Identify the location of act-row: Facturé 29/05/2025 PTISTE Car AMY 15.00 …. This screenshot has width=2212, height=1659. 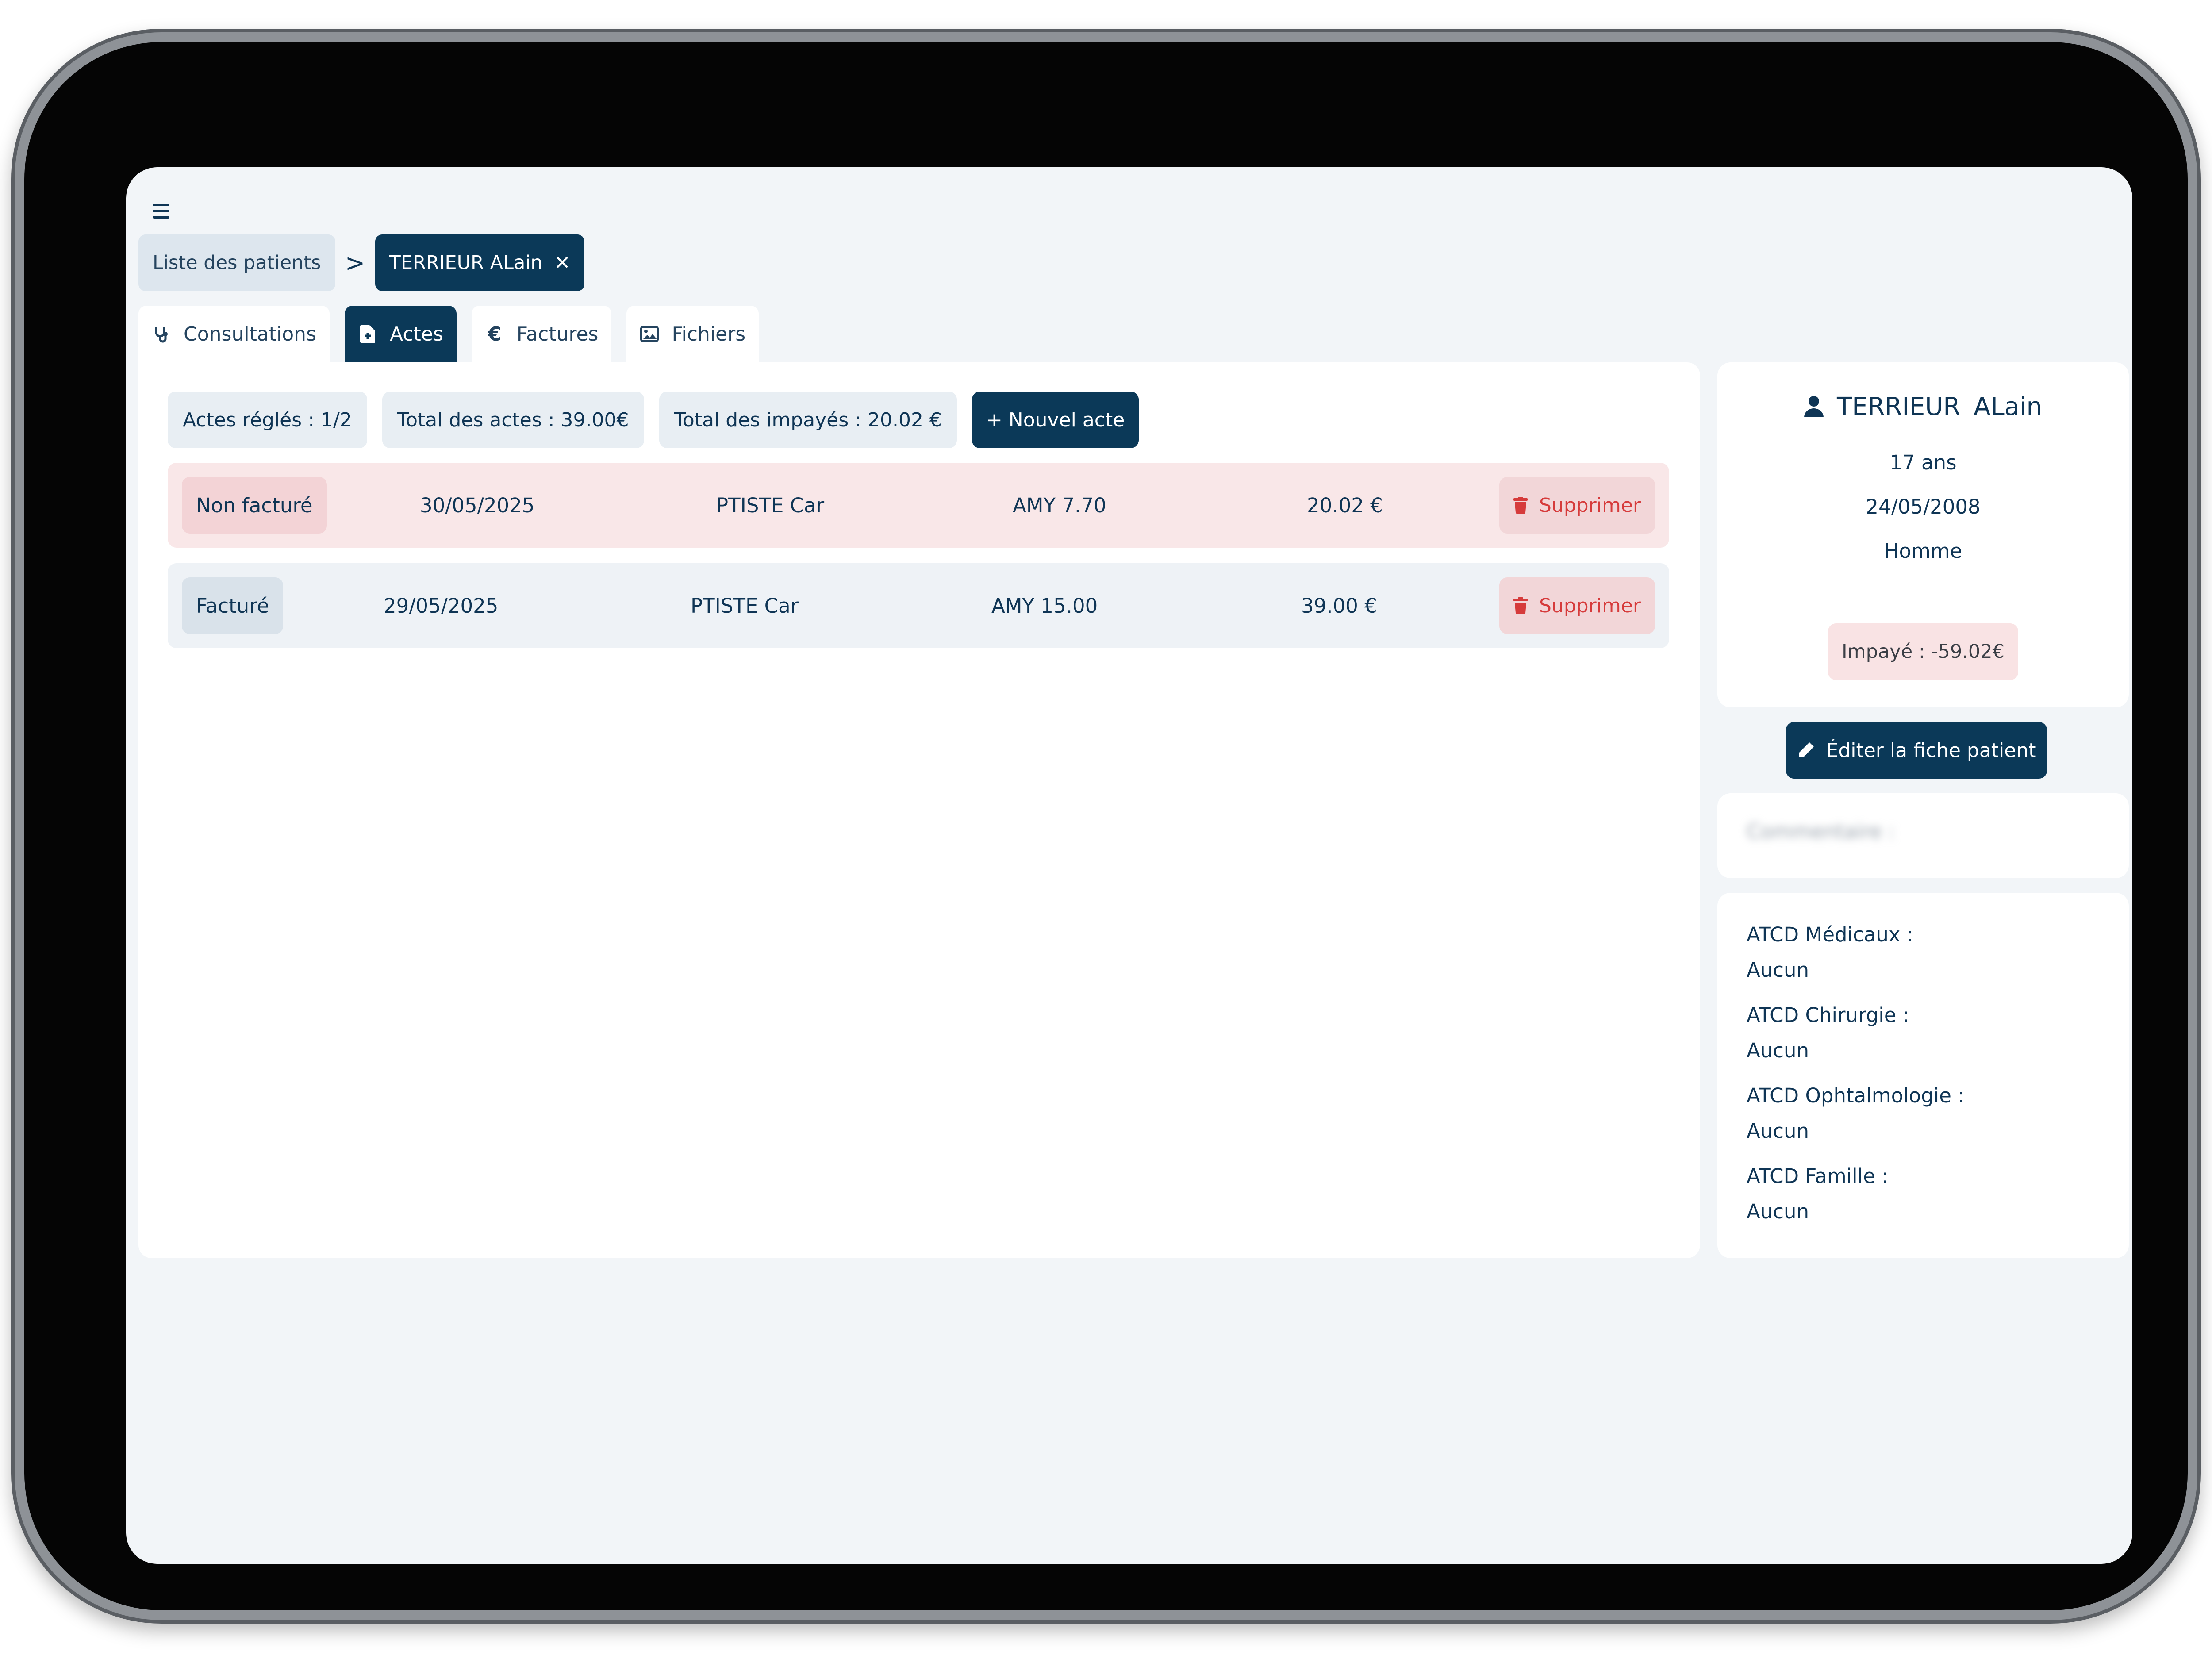
(919, 606).